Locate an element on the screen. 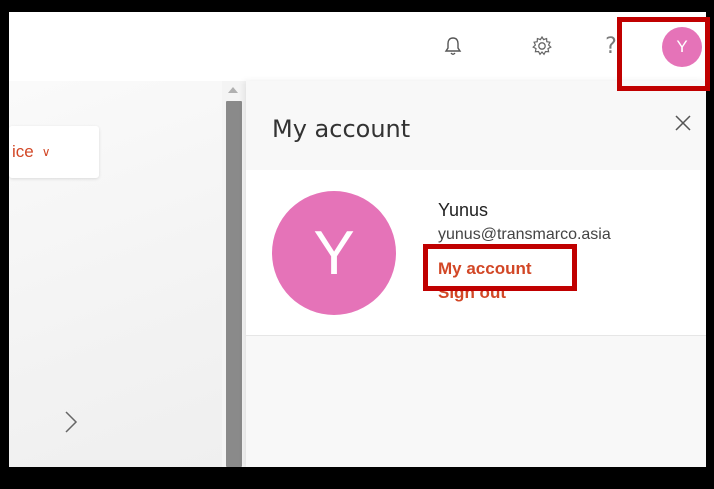 The image size is (714, 489). user-name: Yunus is located at coordinates (463, 210).